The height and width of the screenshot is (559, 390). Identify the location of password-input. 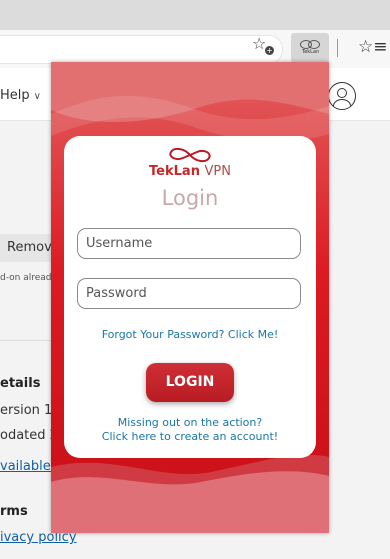
(189, 293).